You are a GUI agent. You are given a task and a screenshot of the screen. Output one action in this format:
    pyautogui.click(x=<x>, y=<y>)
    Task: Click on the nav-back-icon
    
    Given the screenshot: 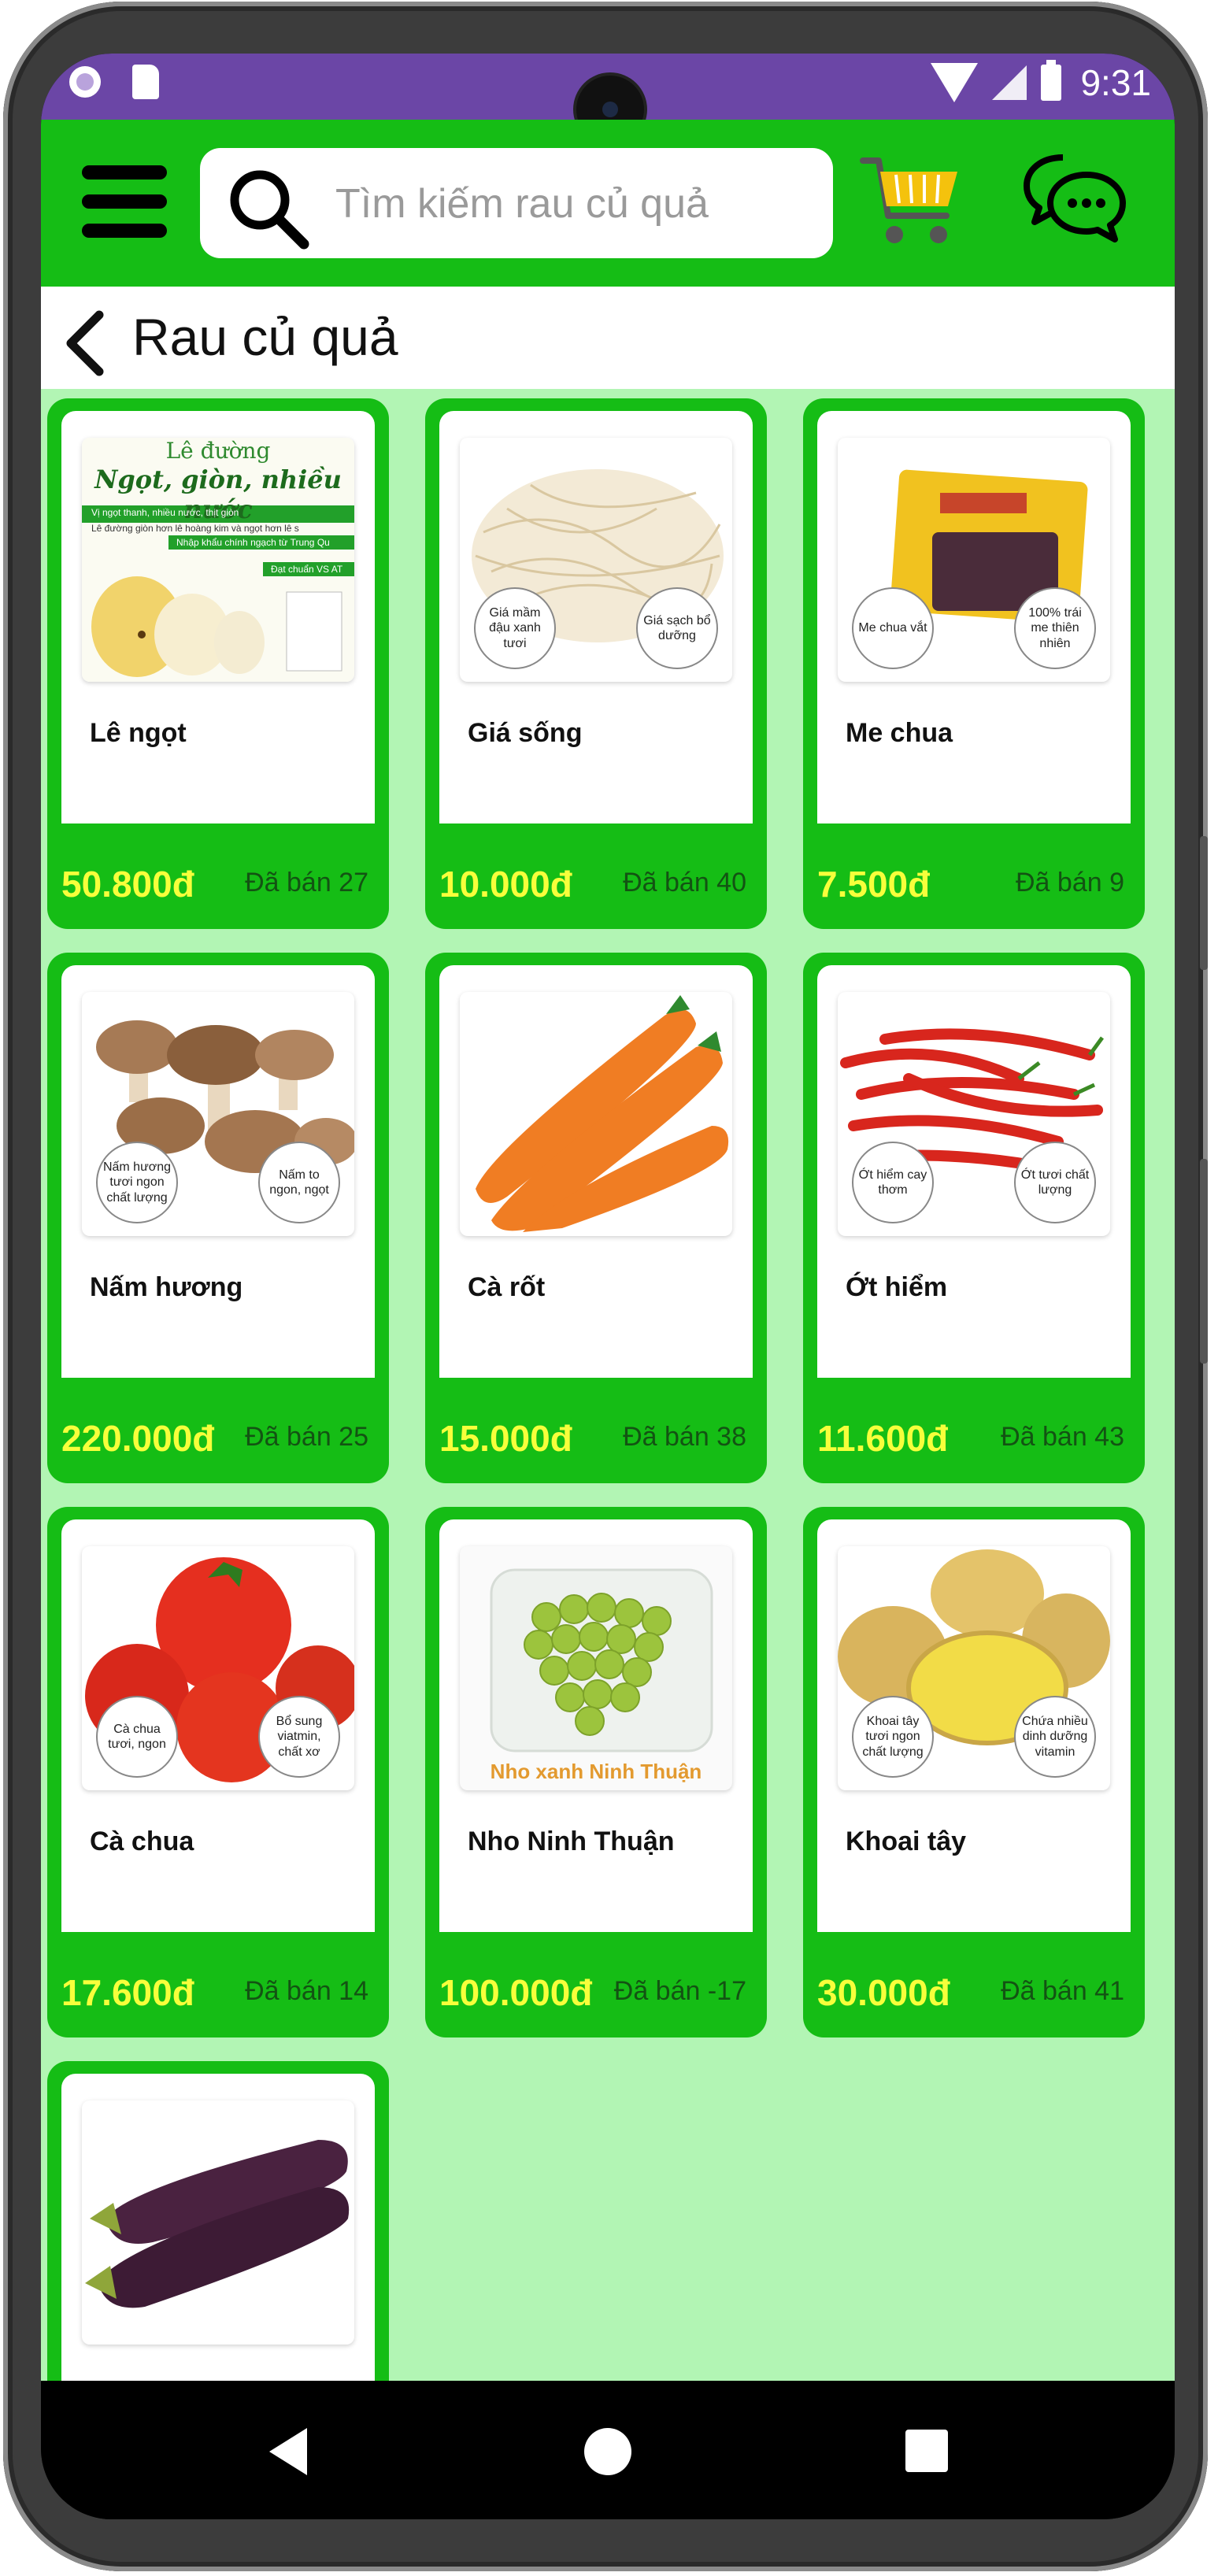 What is the action you would take?
    pyautogui.click(x=288, y=2451)
    